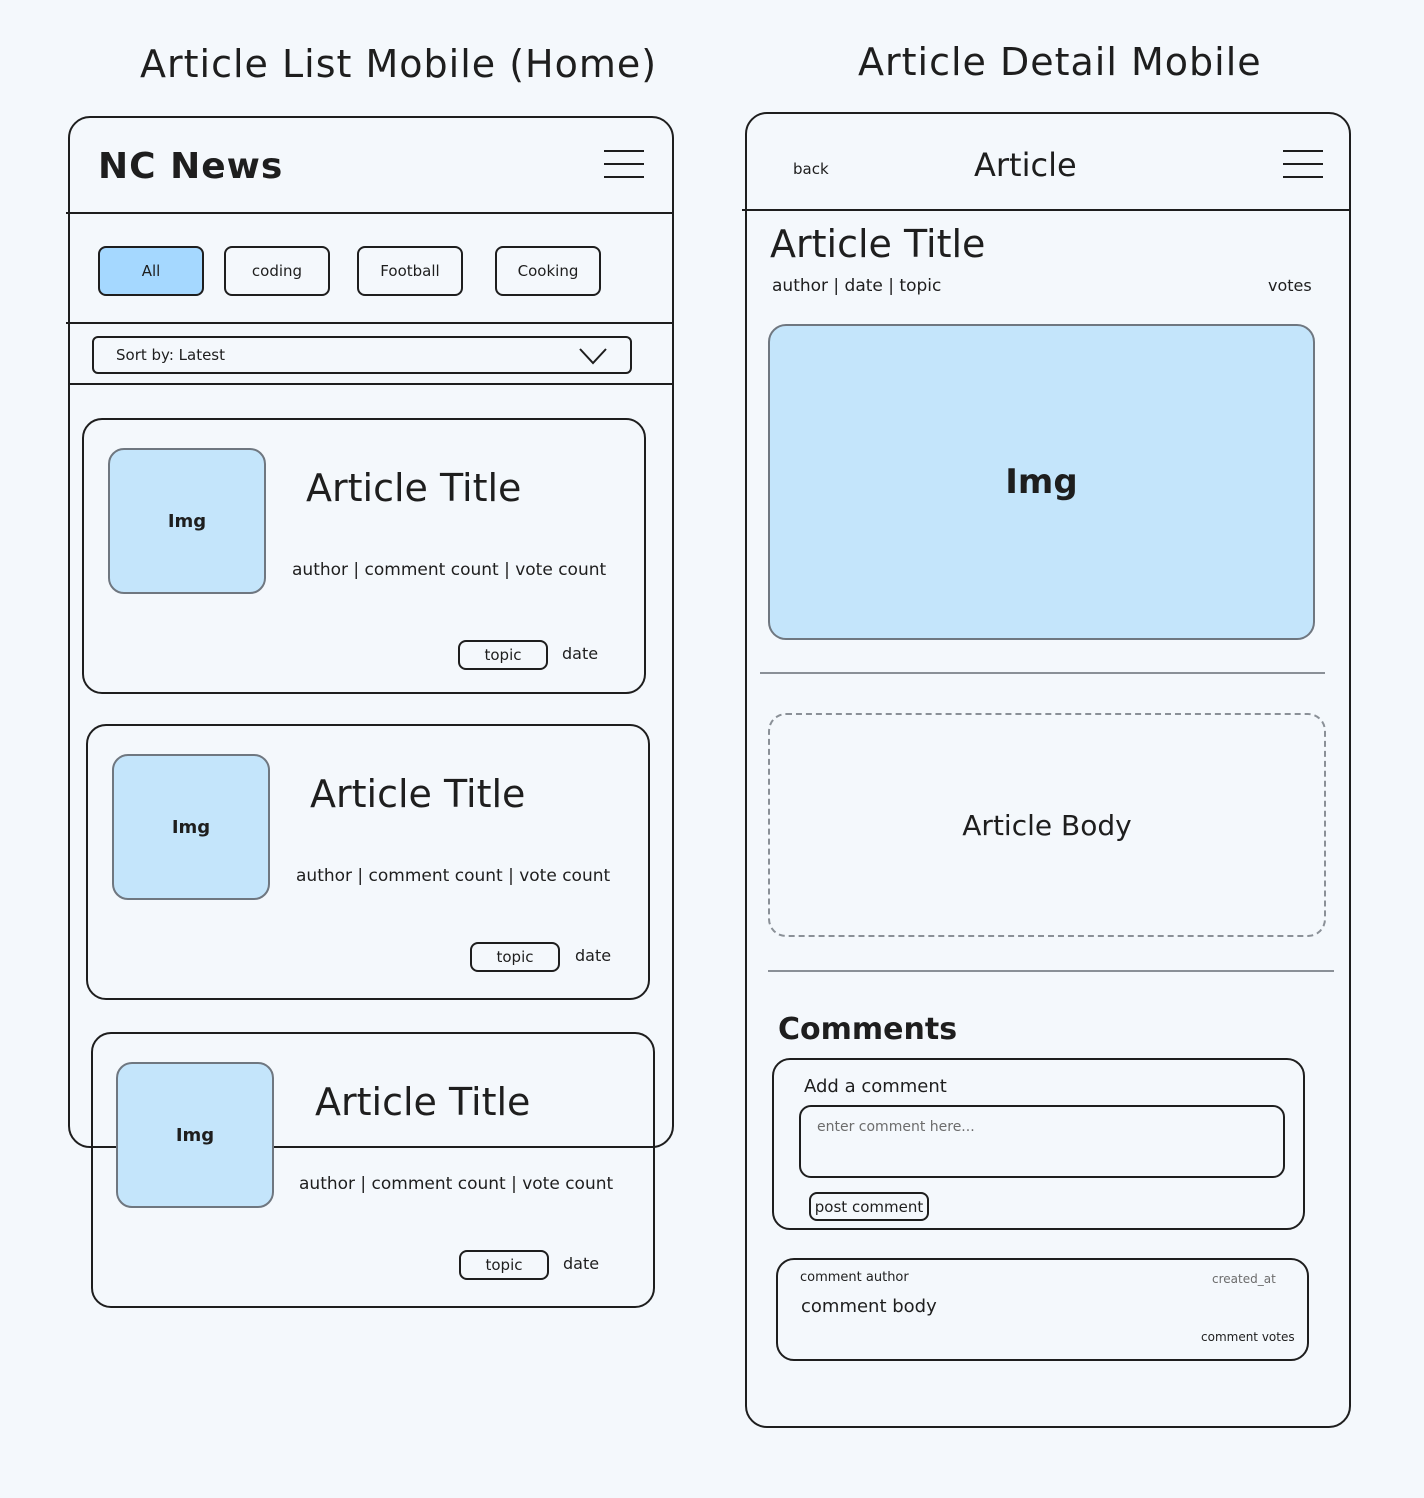  What do you see at coordinates (1042, 673) in the screenshot?
I see `image-divider` at bounding box center [1042, 673].